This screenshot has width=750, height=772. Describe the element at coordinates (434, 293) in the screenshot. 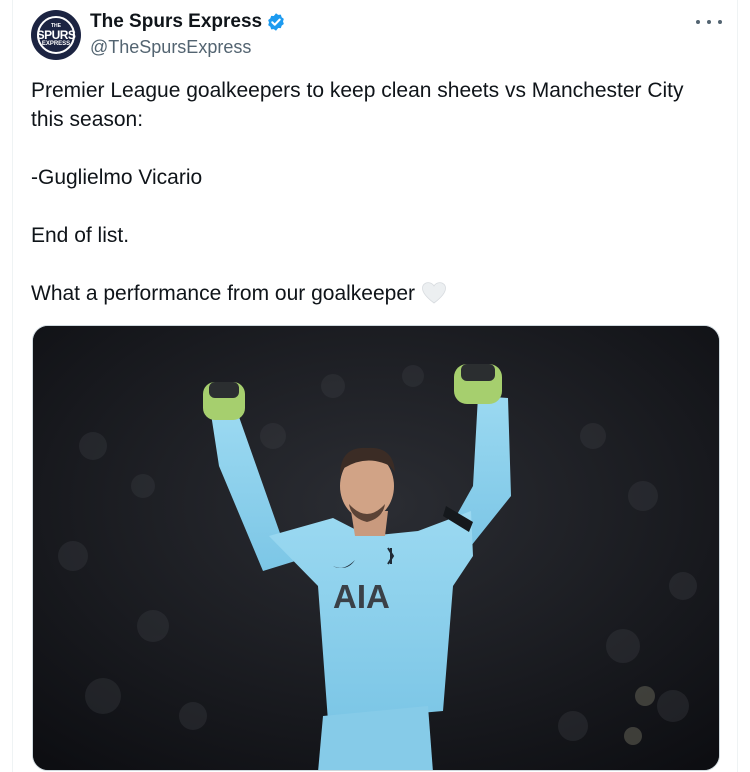

I see `white-heart-icon` at that location.